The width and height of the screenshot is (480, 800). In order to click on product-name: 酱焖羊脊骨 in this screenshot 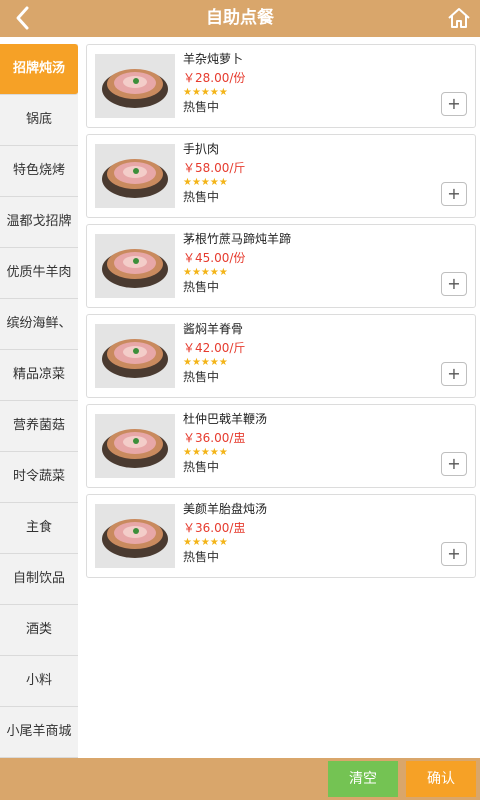, I will do `click(213, 329)`.